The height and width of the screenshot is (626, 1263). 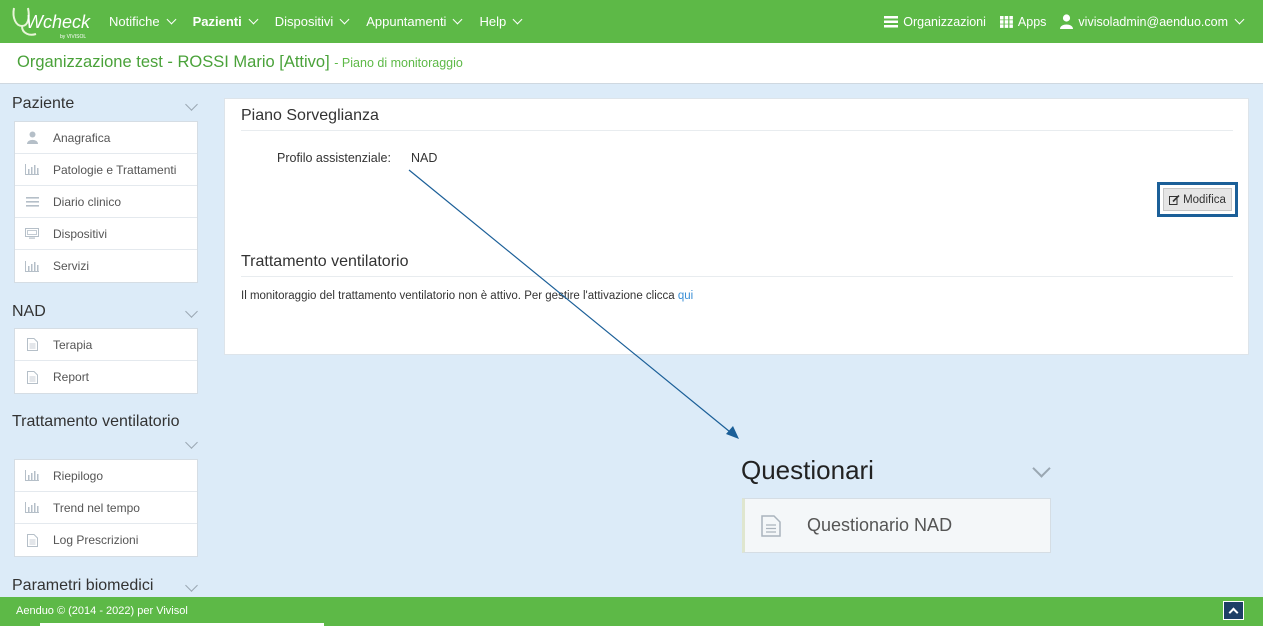 I want to click on nav-help: Help, so click(x=500, y=21).